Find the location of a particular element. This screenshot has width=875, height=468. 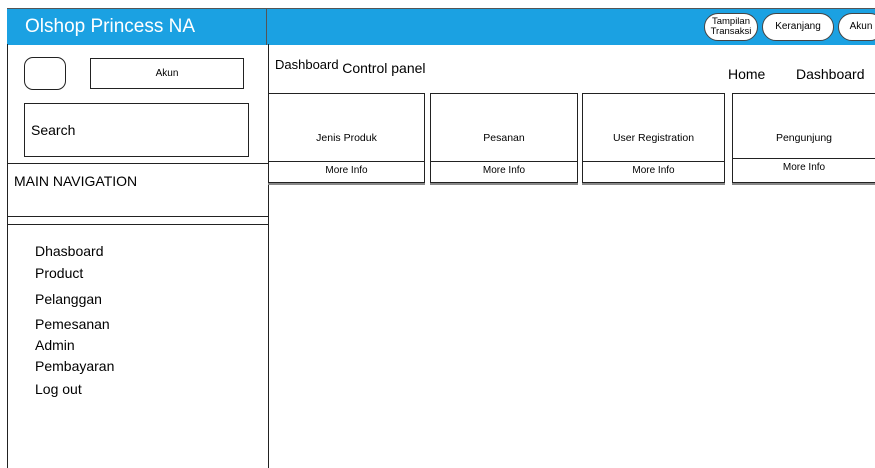

tampilan-transaksi-button: Tampilan Transaksi is located at coordinates (731, 27).